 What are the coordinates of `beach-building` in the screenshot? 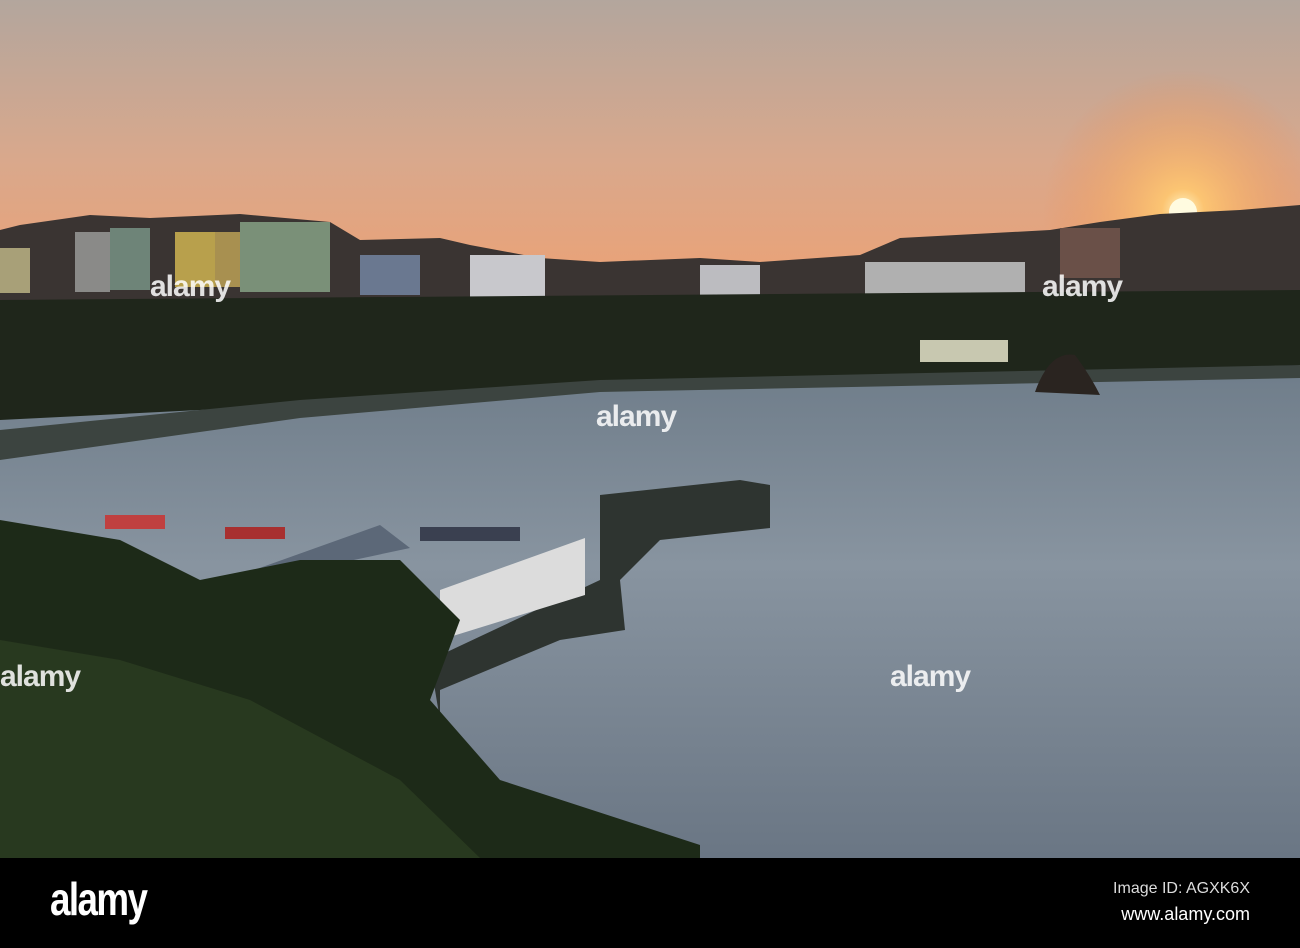 It's located at (964, 351).